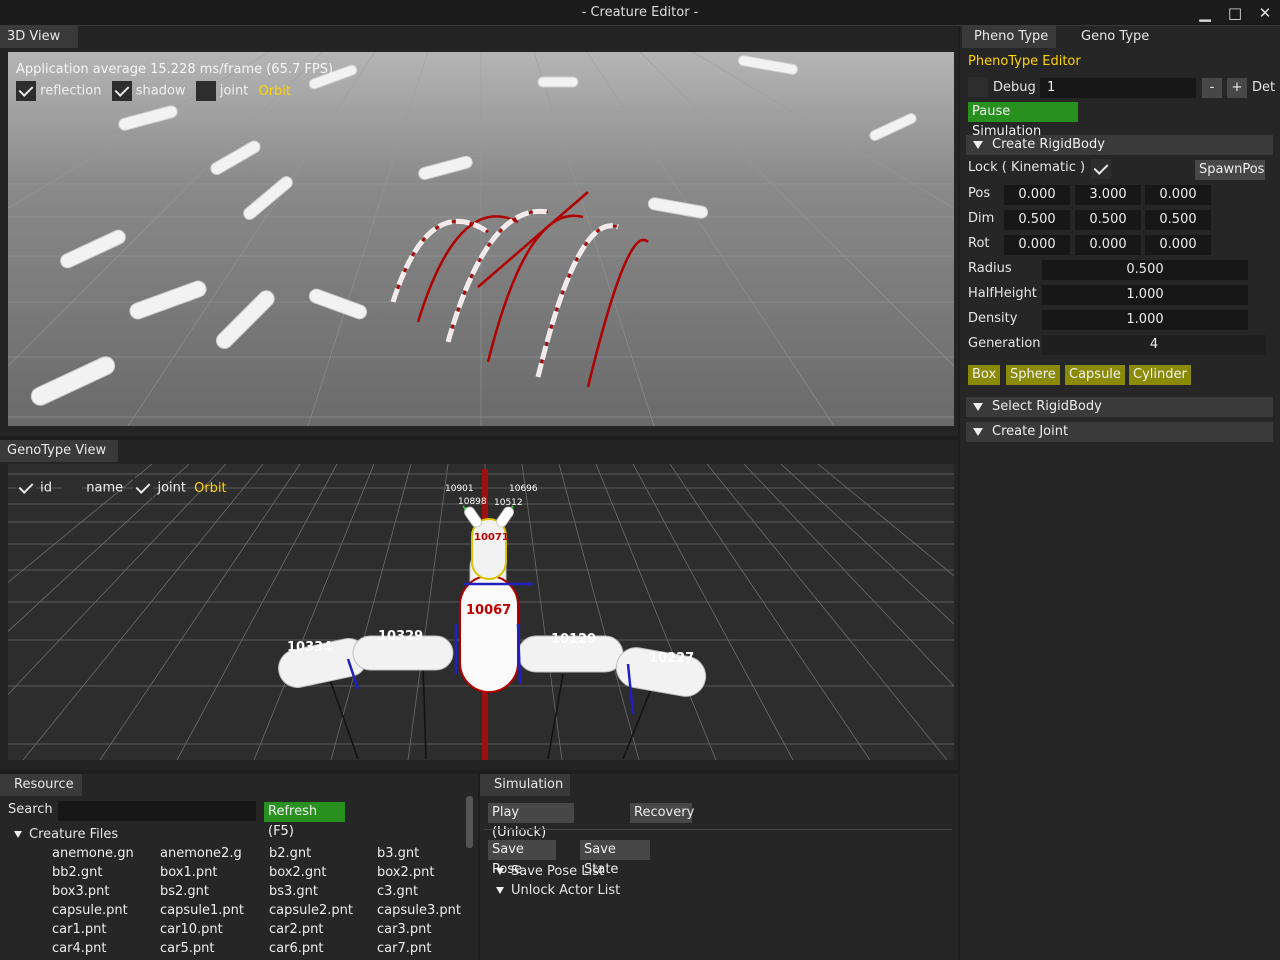 This screenshot has width=1280, height=960. What do you see at coordinates (79, 929) in the screenshot?
I see `file-item: car1.pnt` at bounding box center [79, 929].